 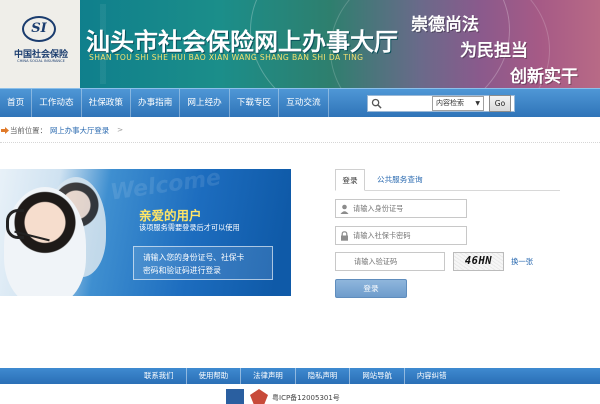 What do you see at coordinates (16, 103) in the screenshot?
I see `nav-item-home: 首页` at bounding box center [16, 103].